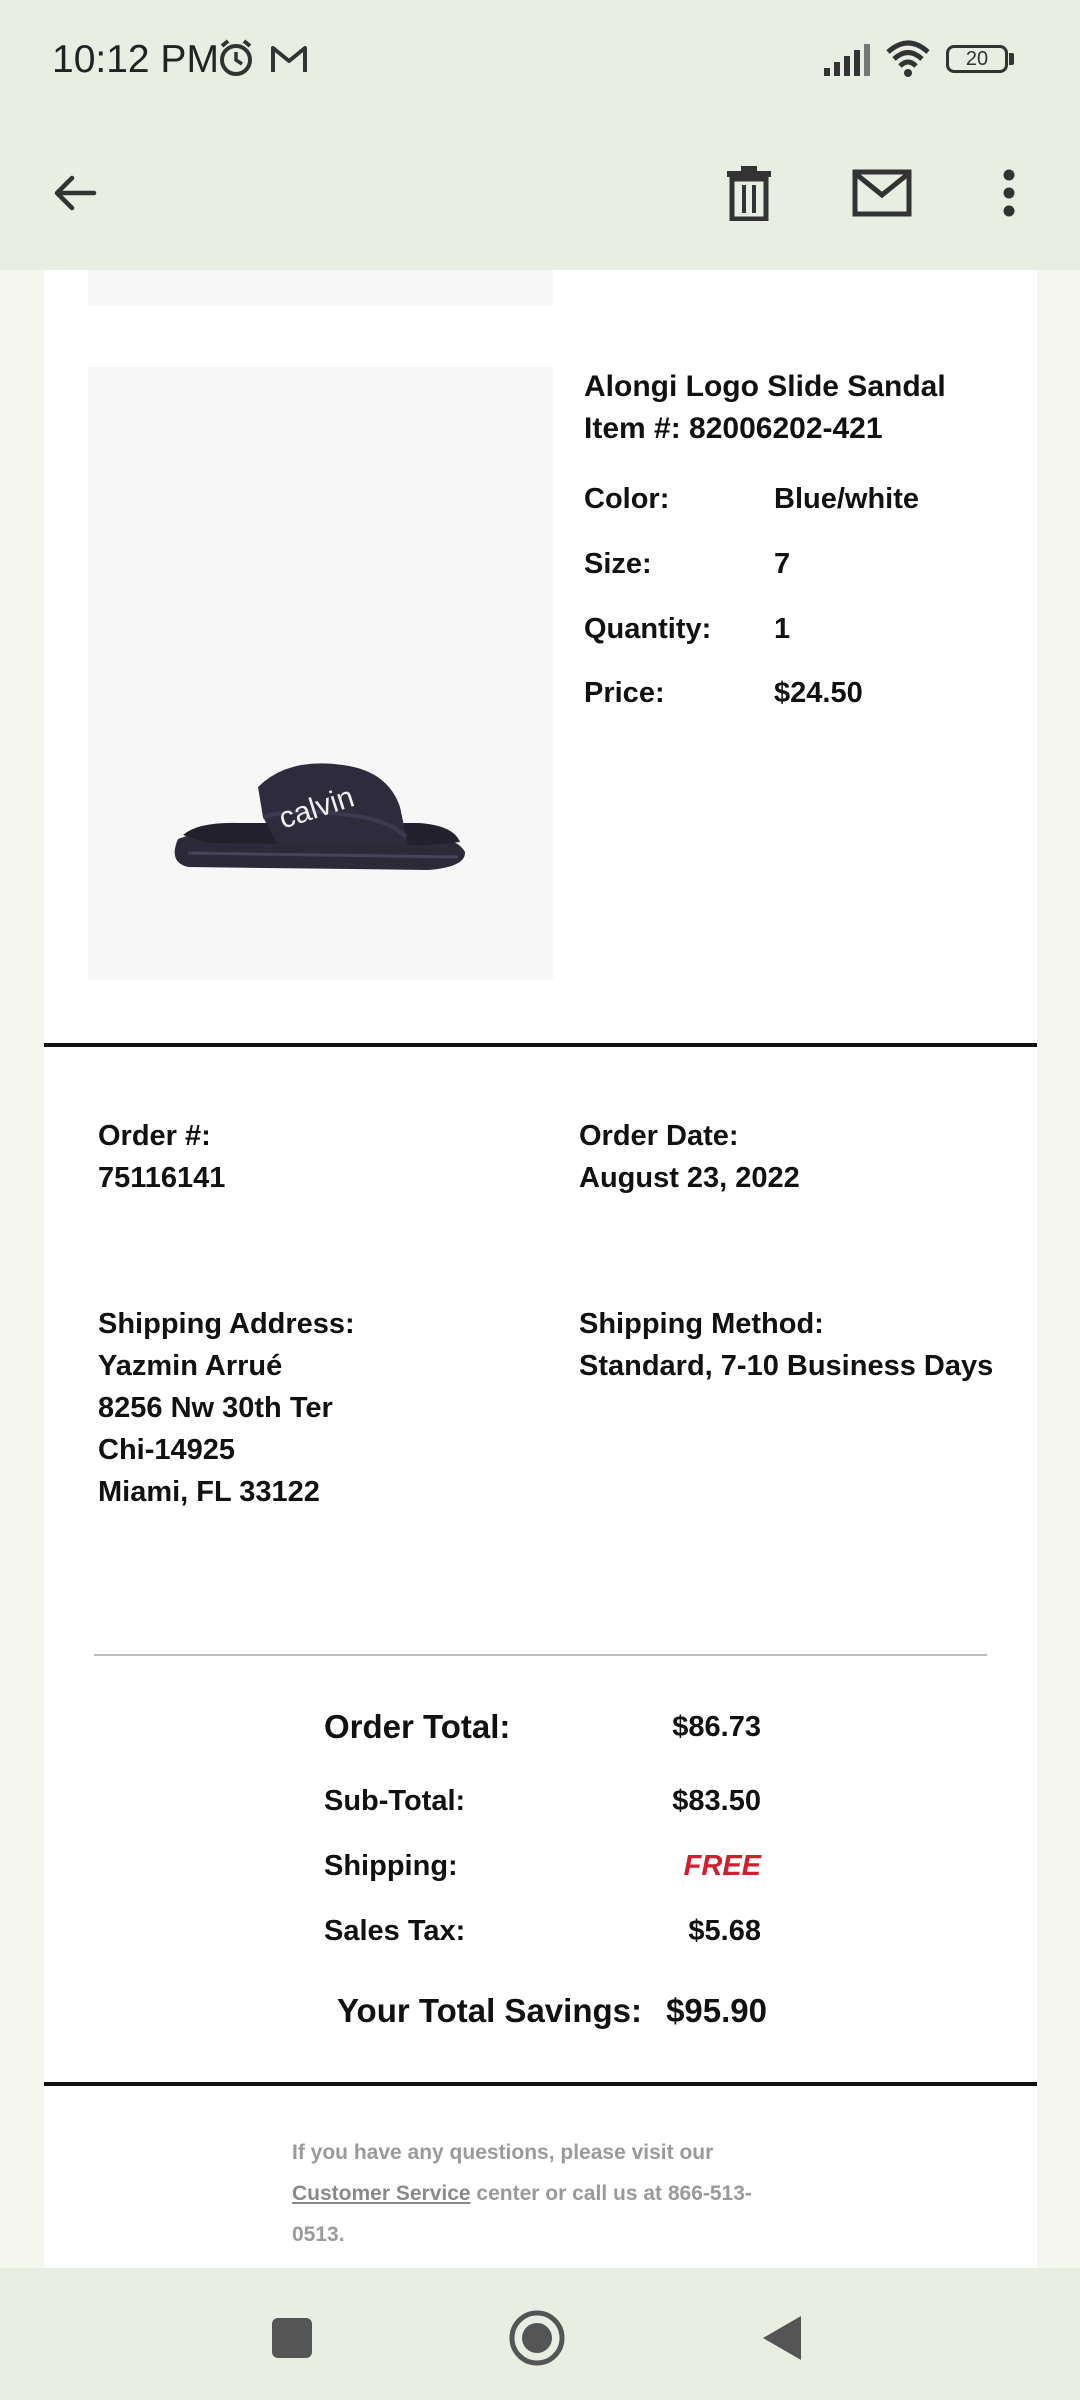  I want to click on savings-row: Your Total Savings: $95.90, so click(552, 2014).